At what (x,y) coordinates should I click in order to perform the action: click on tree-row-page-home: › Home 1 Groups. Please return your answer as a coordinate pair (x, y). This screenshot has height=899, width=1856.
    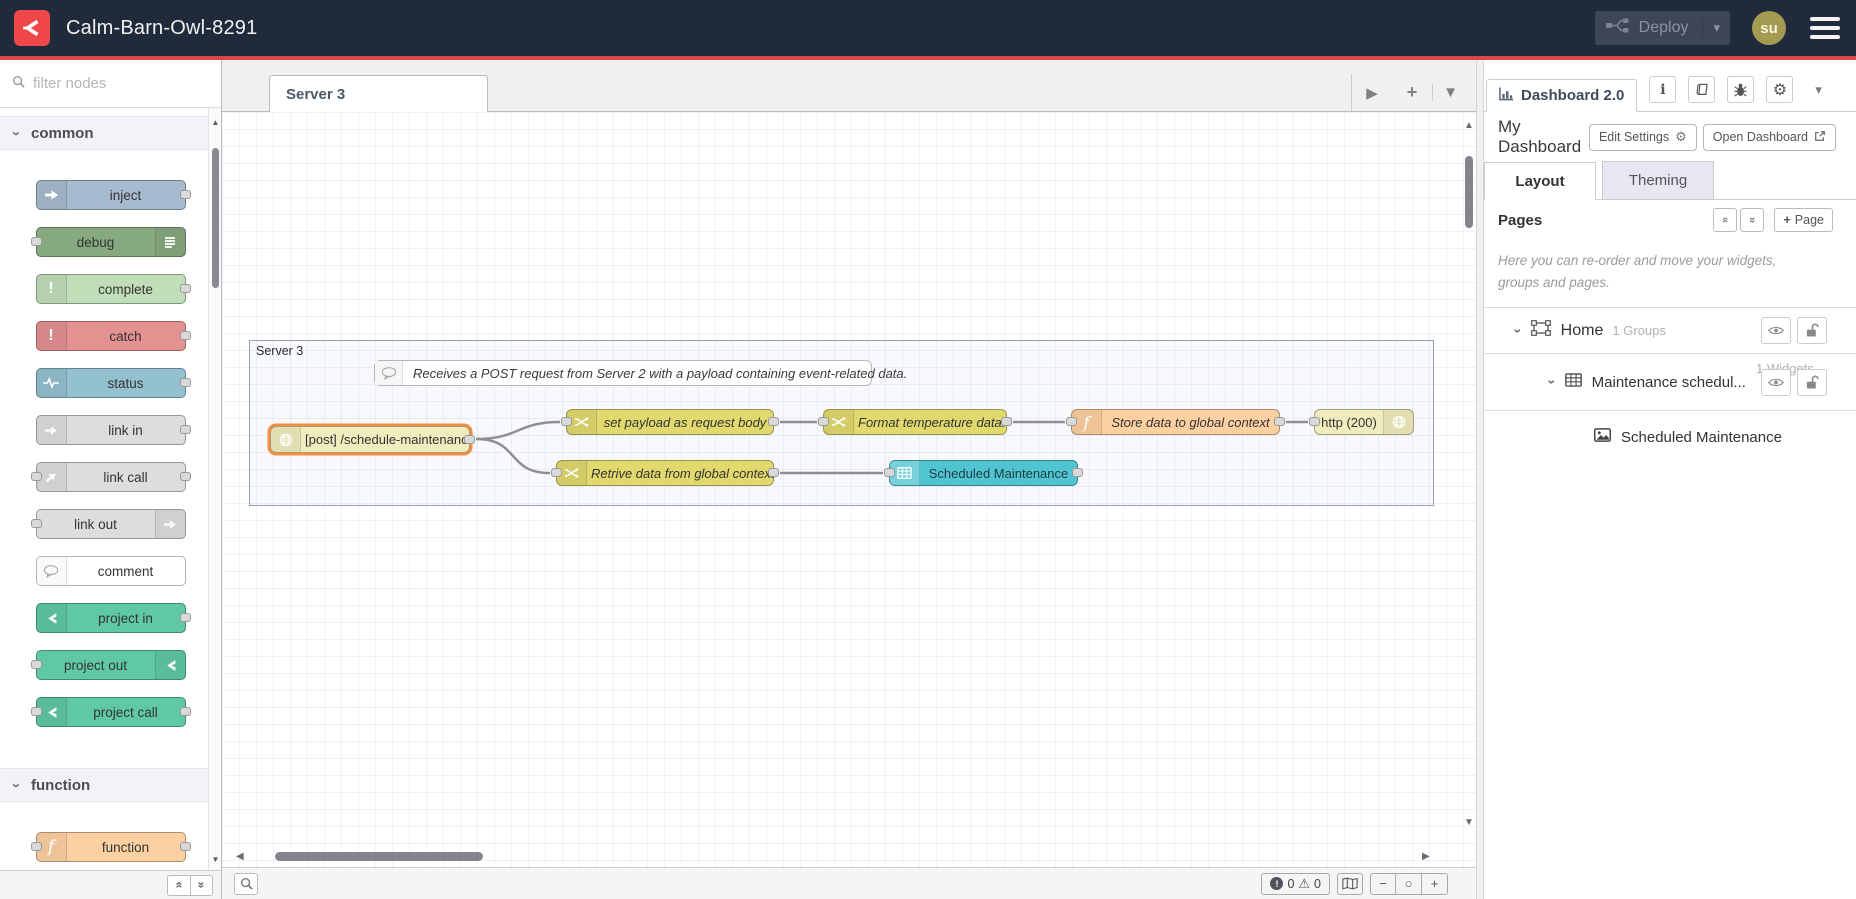
    Looking at the image, I should click on (1670, 331).